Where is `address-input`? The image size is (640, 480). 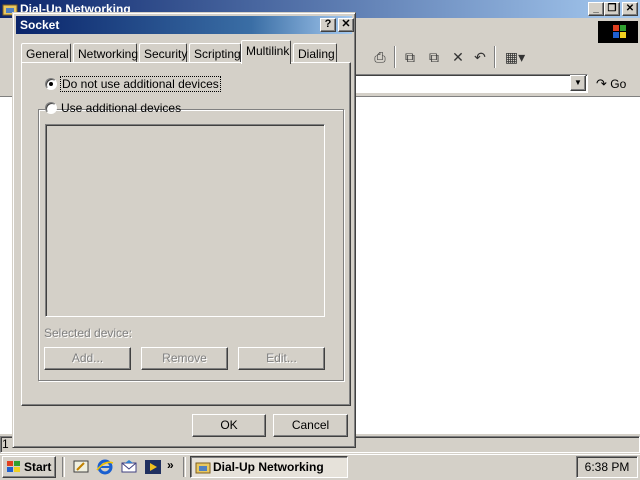 address-input is located at coordinates (469, 83).